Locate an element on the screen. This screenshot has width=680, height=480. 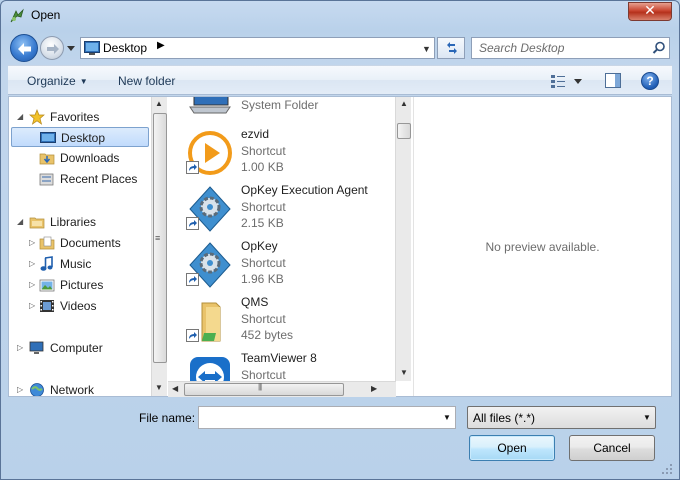
computer-icon is located at coordinates (36, 347).